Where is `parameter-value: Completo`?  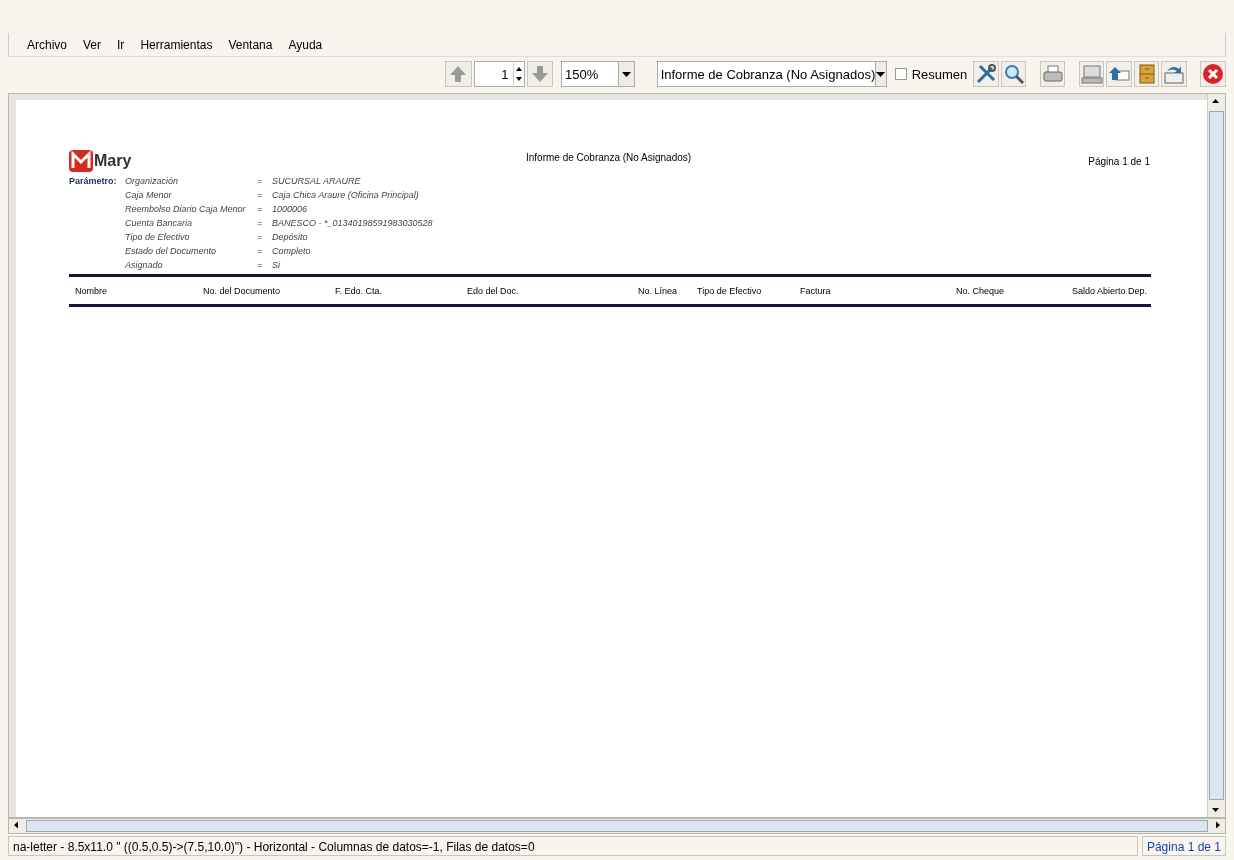
parameter-value: Completo is located at coordinates (292, 251).